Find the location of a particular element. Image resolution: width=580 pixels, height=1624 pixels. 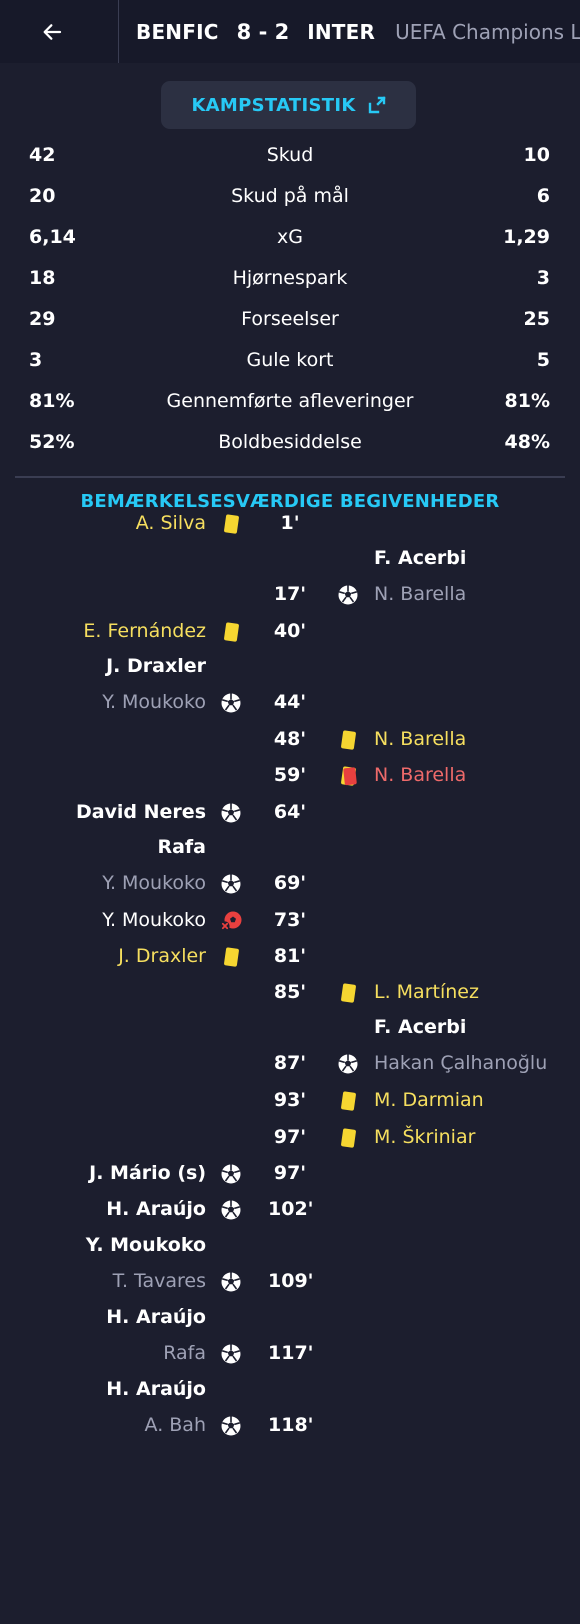

stat-label: Hjørnespark is located at coordinates (290, 278).